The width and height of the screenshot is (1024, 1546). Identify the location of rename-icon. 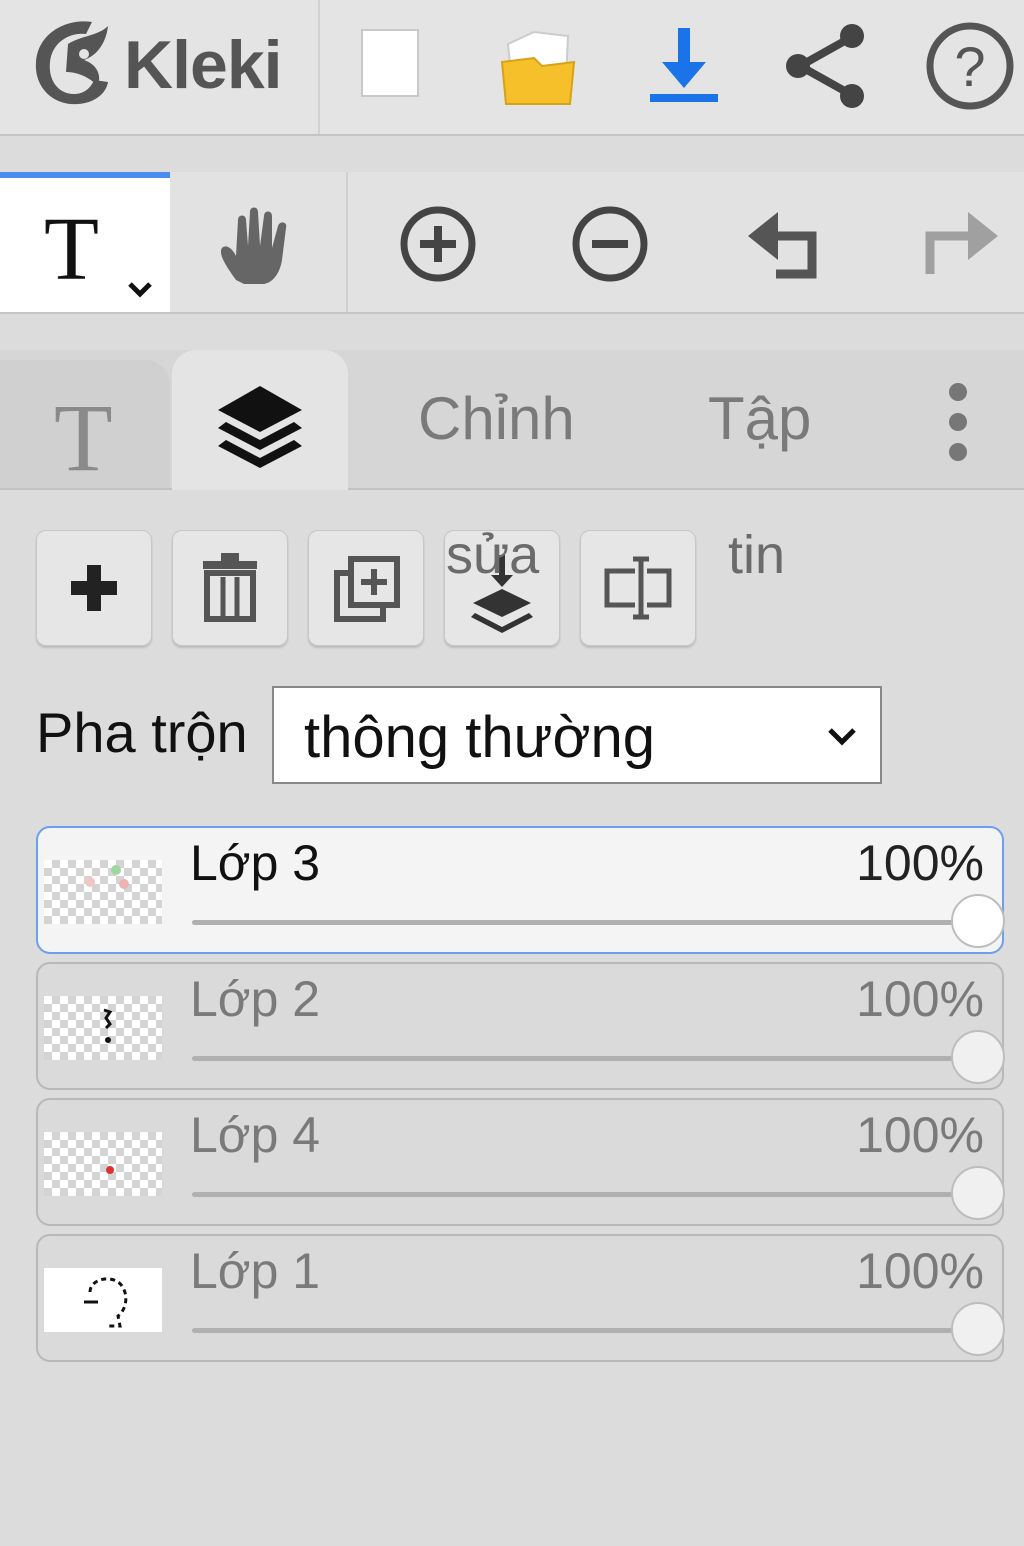
(638, 588).